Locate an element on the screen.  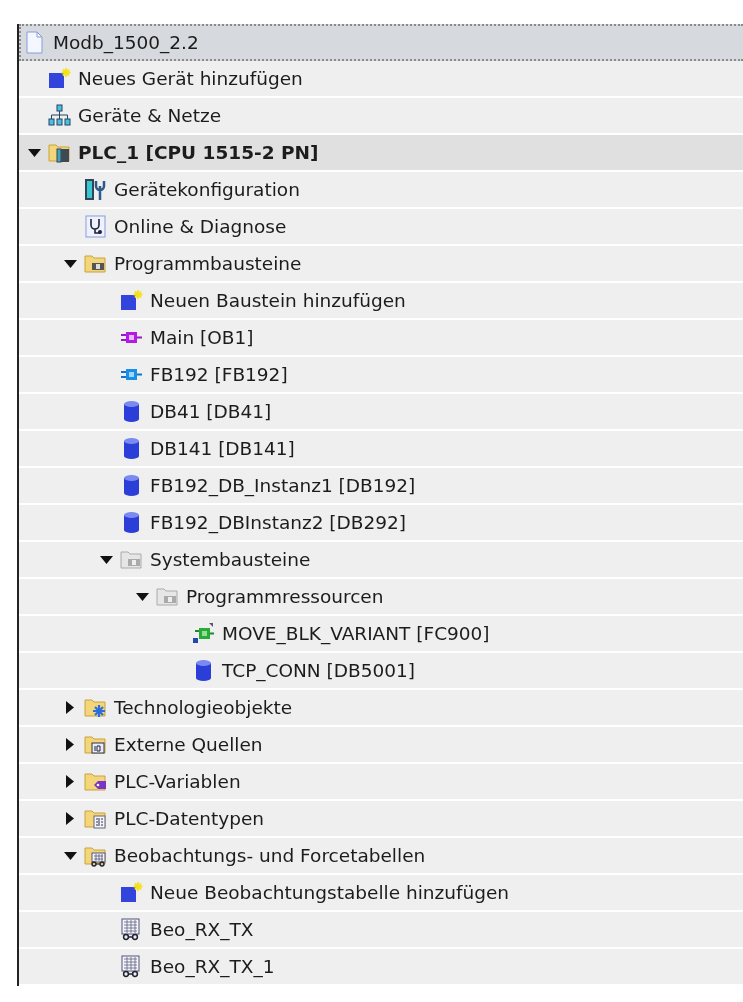
stethoscope-icon is located at coordinates (95, 226).